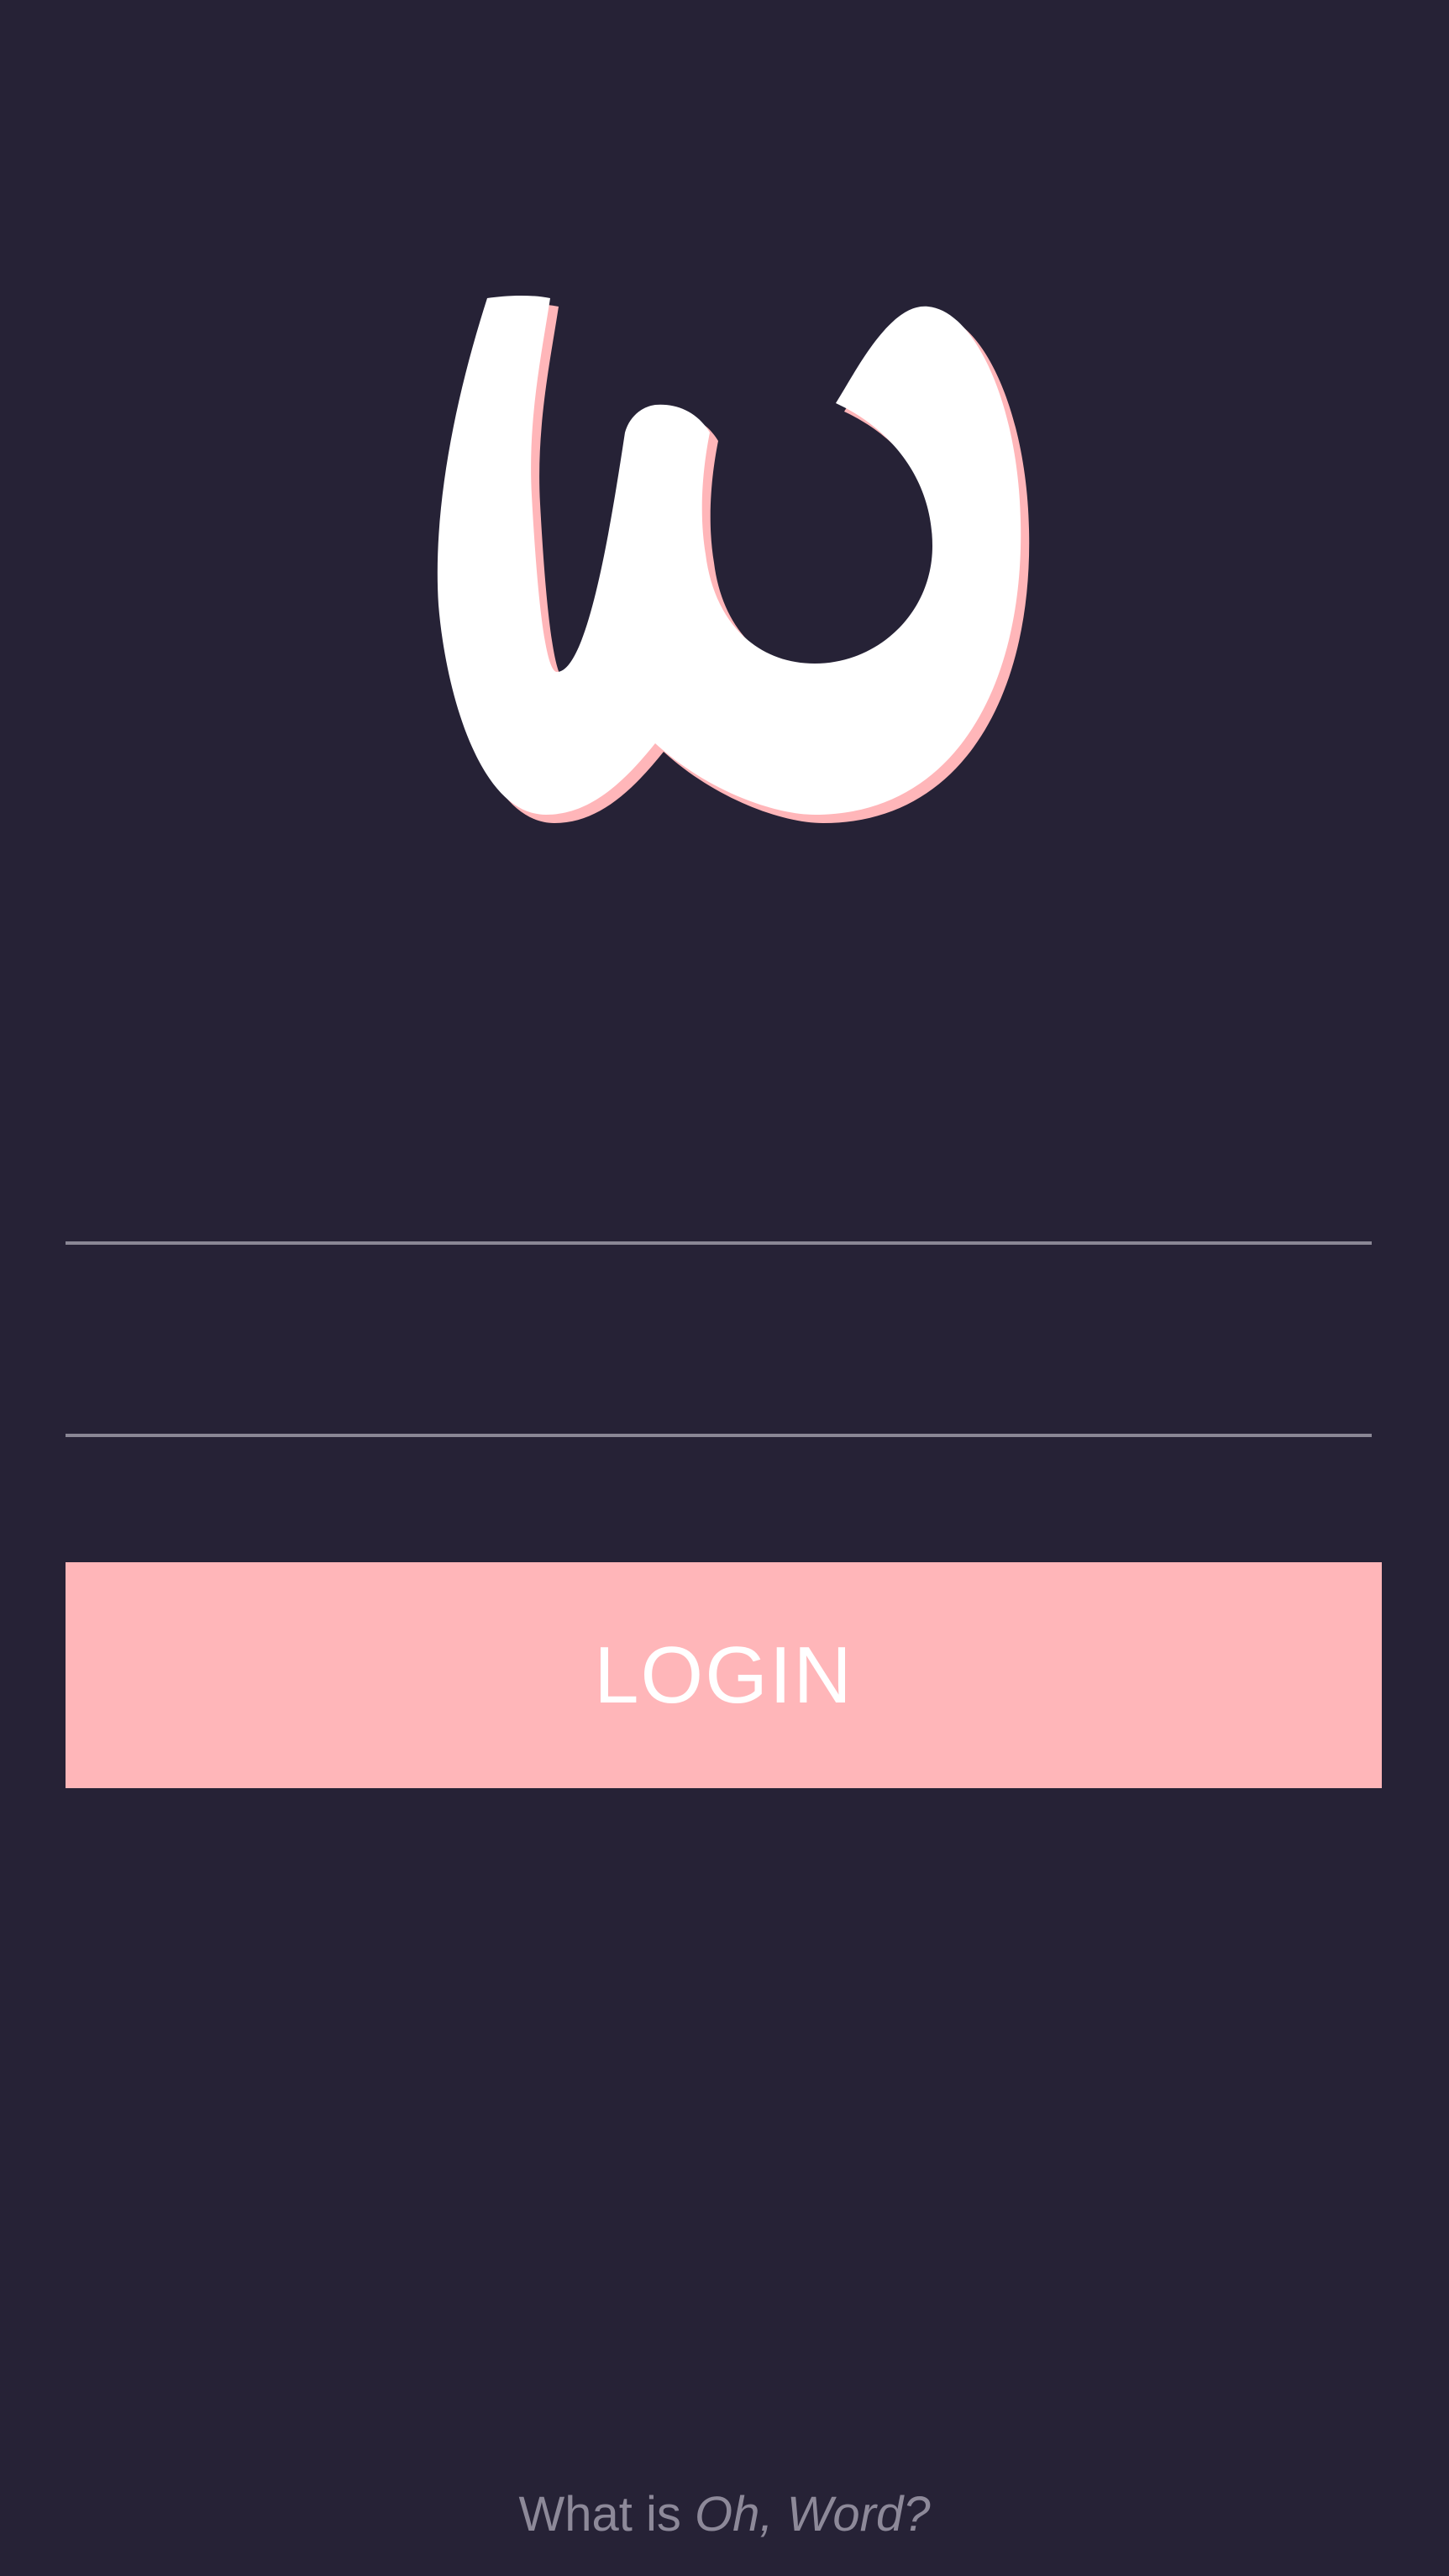 This screenshot has height=2576, width=1449. Describe the element at coordinates (719, 1175) in the screenshot. I see `username-input` at that location.